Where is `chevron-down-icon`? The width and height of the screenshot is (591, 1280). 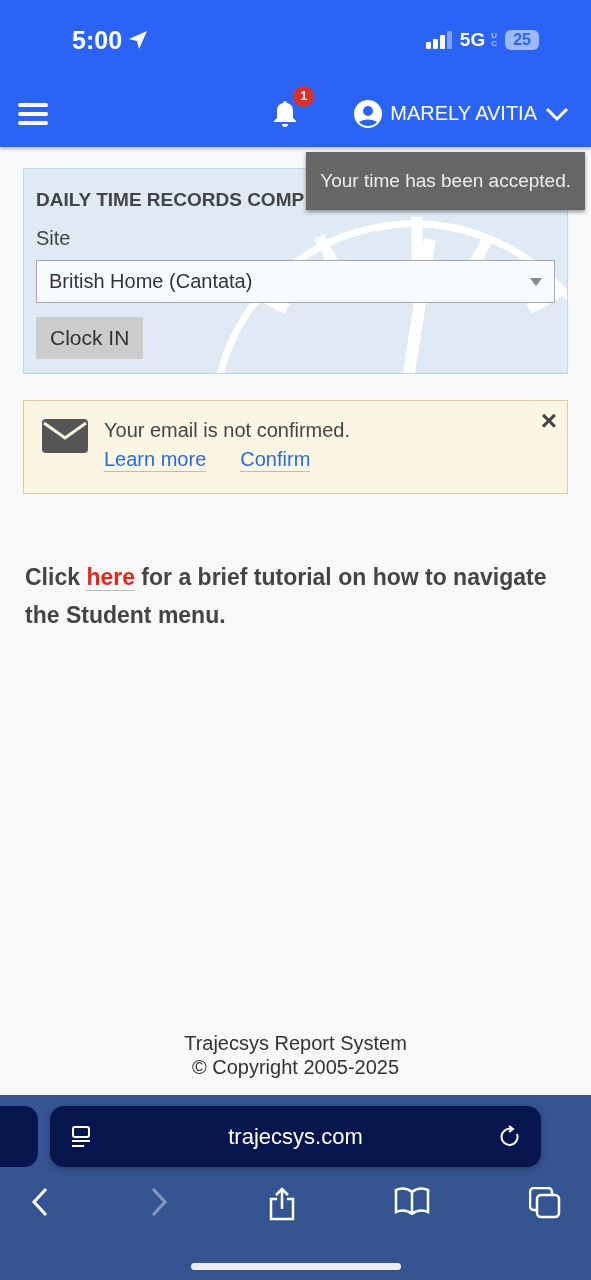 chevron-down-icon is located at coordinates (557, 113).